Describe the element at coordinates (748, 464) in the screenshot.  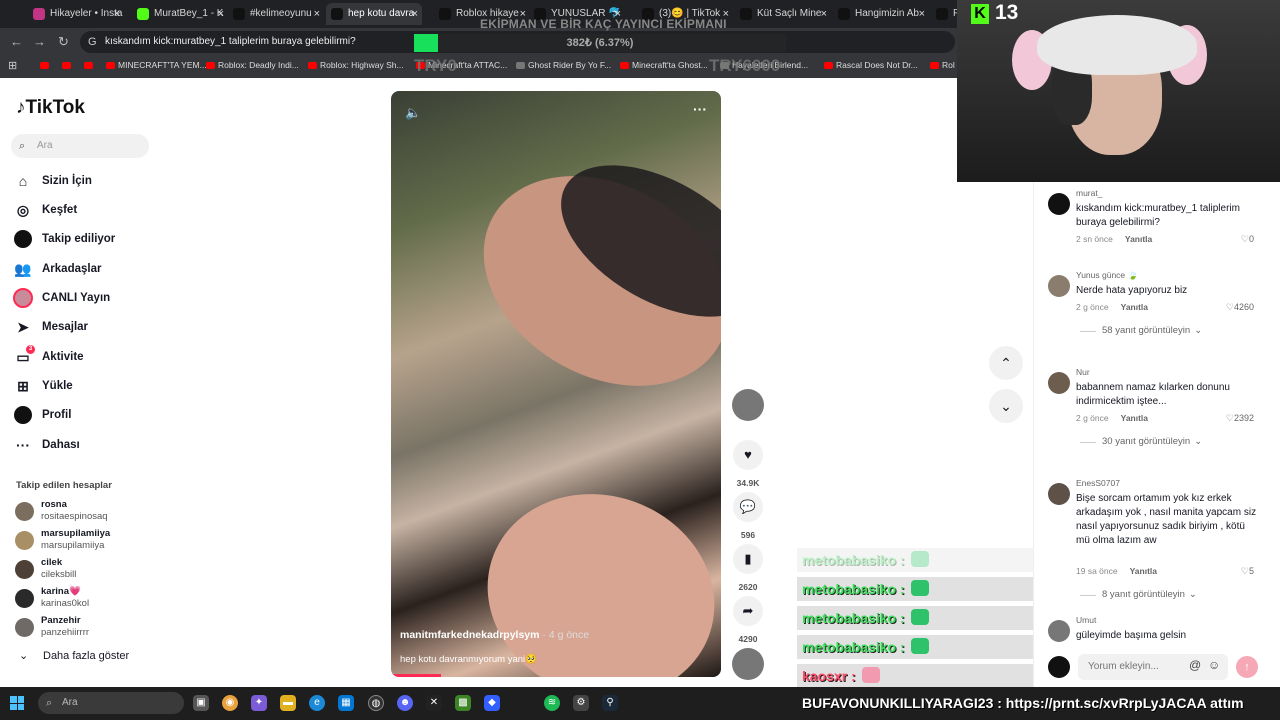
I see `like-button: ♥ 34.9K` at that location.